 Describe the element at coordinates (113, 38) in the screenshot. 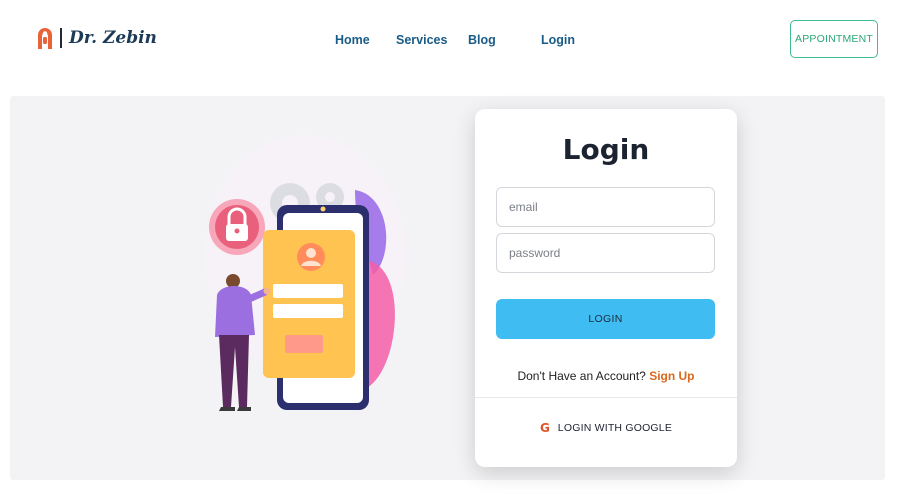

I see `brand-name: Dr. Zebin` at that location.